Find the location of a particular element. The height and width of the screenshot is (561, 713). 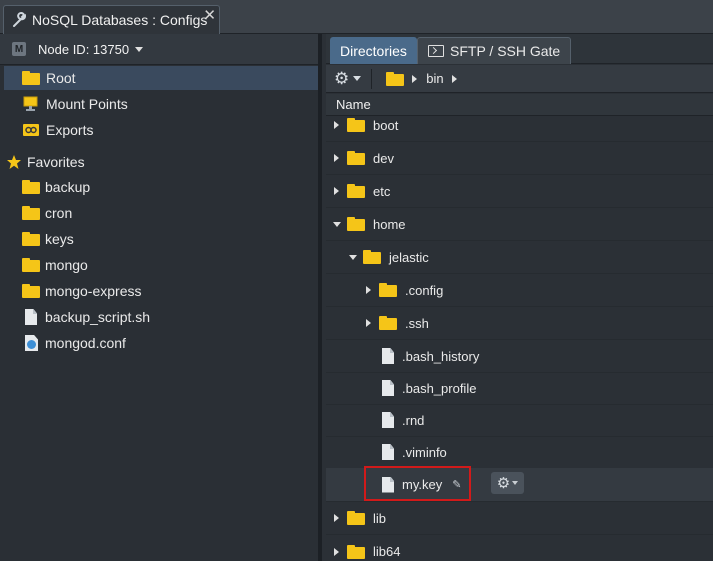

tab-sftp-ssh-gate: SFTP / SSH Gate is located at coordinates (494, 50).